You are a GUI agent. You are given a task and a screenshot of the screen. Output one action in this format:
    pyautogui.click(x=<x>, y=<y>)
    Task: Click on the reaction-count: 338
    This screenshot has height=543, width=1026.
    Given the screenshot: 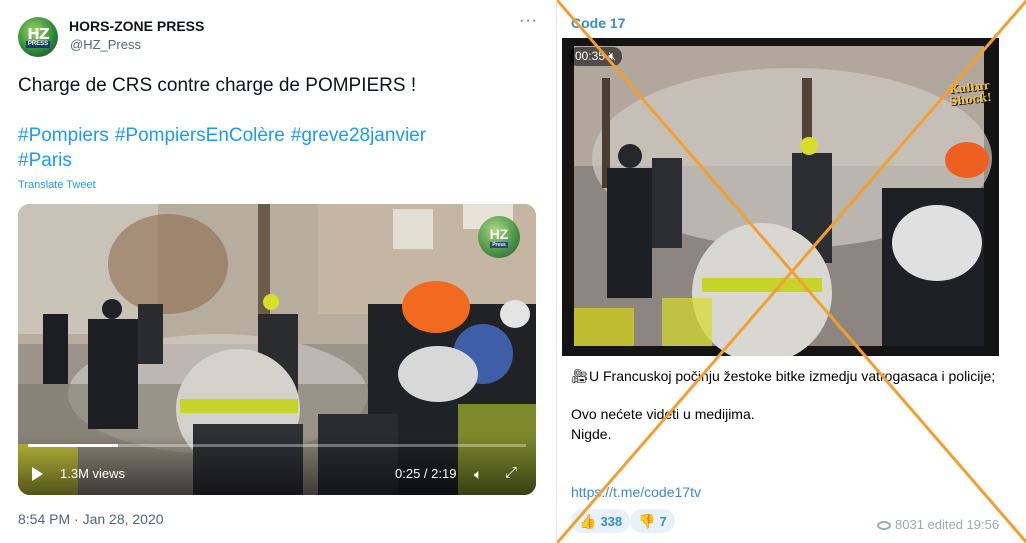 What is the action you would take?
    pyautogui.click(x=611, y=521)
    